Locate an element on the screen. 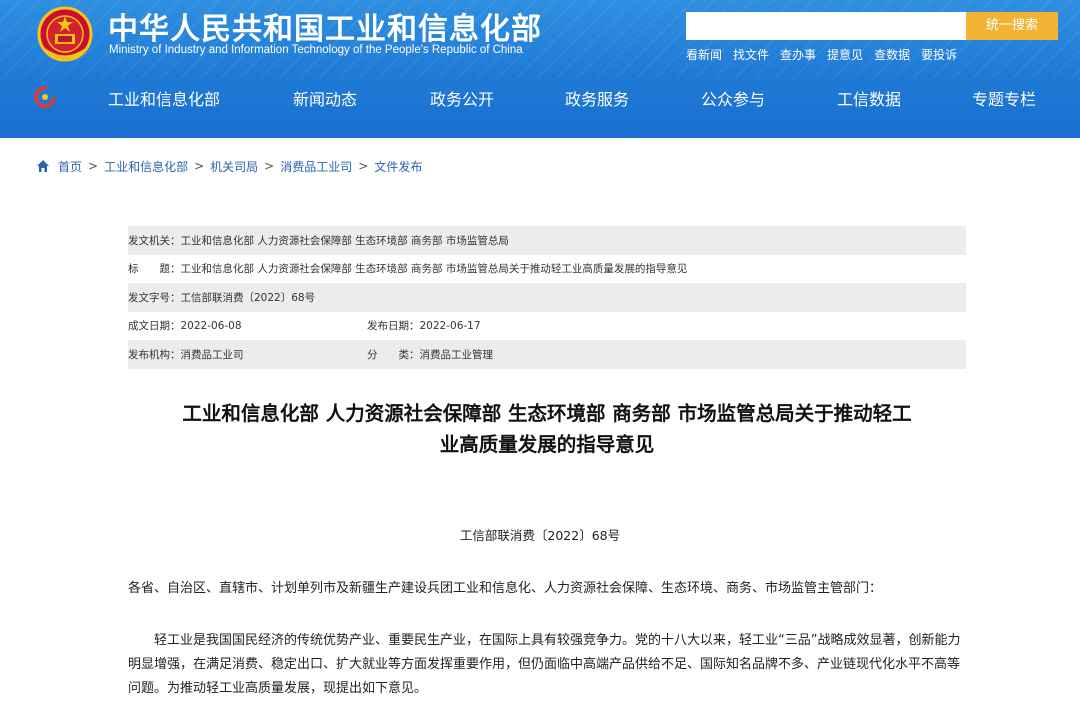 This screenshot has height=713, width=1080. meta-category: 分 类：消费品工业管理 is located at coordinates (430, 354).